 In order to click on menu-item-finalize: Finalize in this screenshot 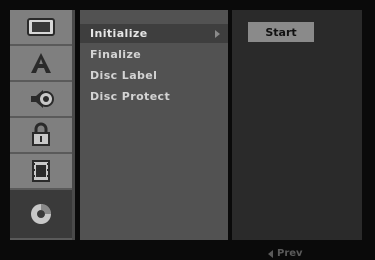, I will do `click(154, 54)`.